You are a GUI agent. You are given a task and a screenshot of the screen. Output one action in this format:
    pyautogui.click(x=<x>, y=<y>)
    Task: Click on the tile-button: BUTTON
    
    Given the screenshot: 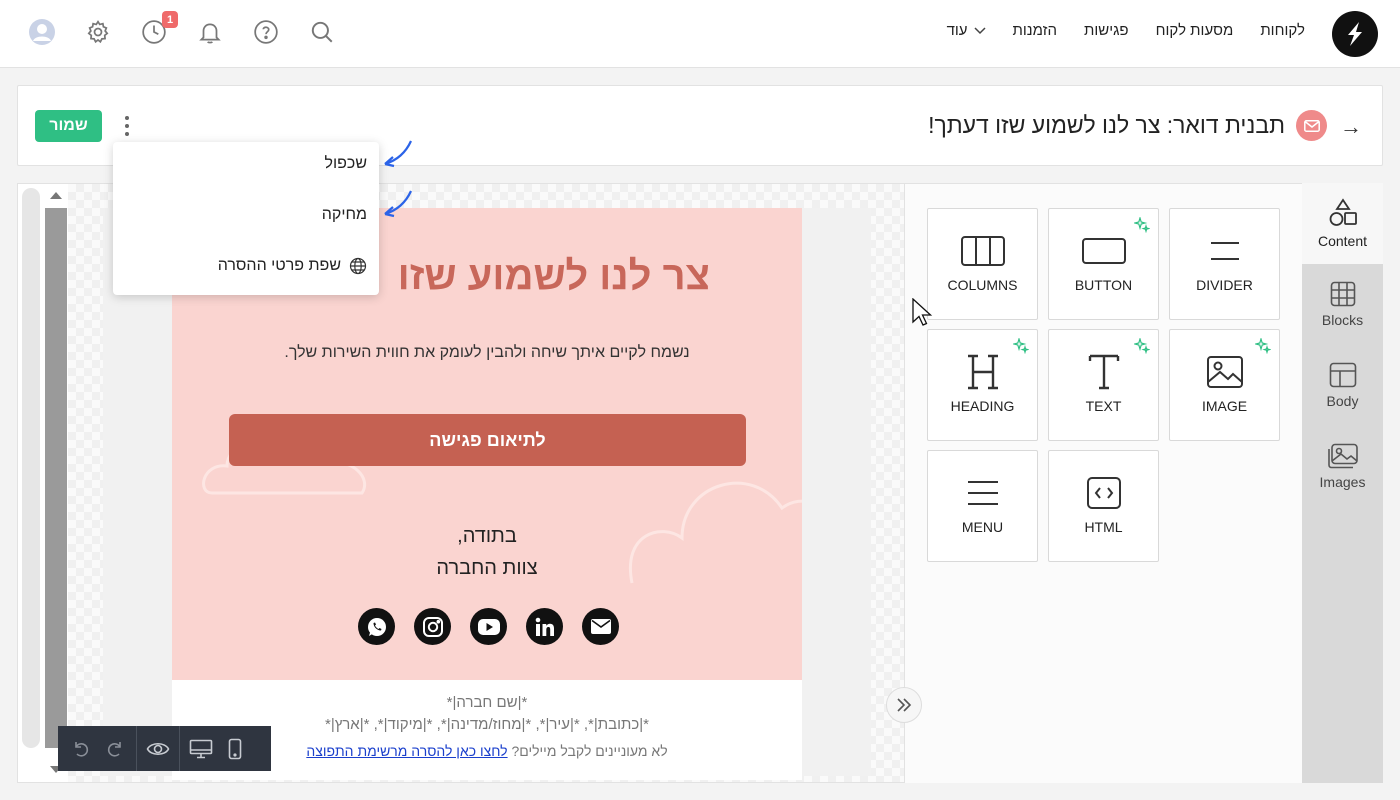 What is the action you would take?
    pyautogui.click(x=1103, y=264)
    